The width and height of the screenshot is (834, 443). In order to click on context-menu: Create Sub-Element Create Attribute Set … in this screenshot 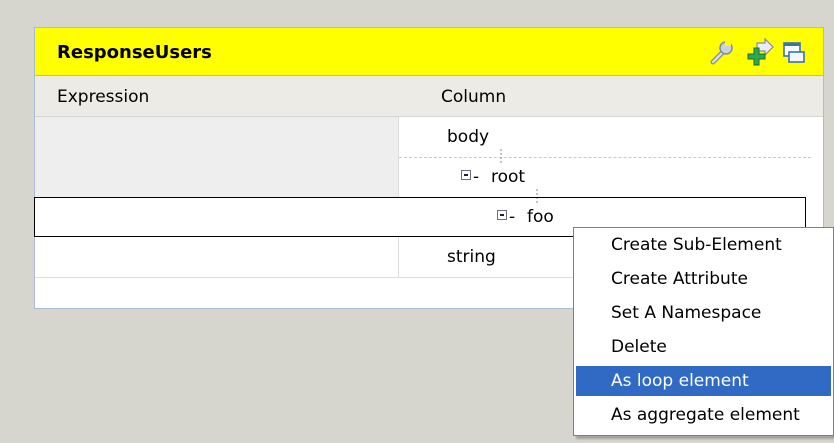, I will do `click(703, 331)`.